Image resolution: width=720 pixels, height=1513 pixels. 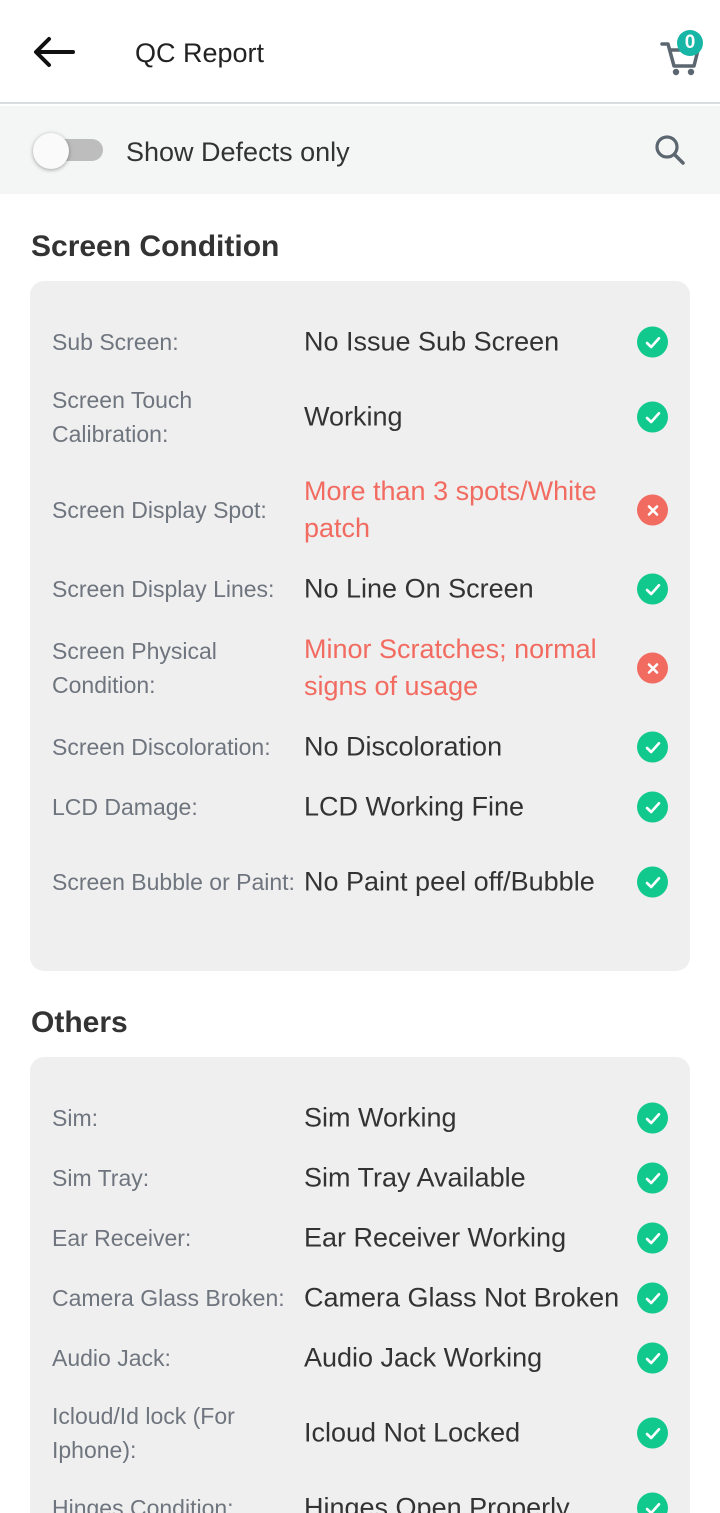 I want to click on row-value: More than 3 spots/White patch, so click(x=450, y=509).